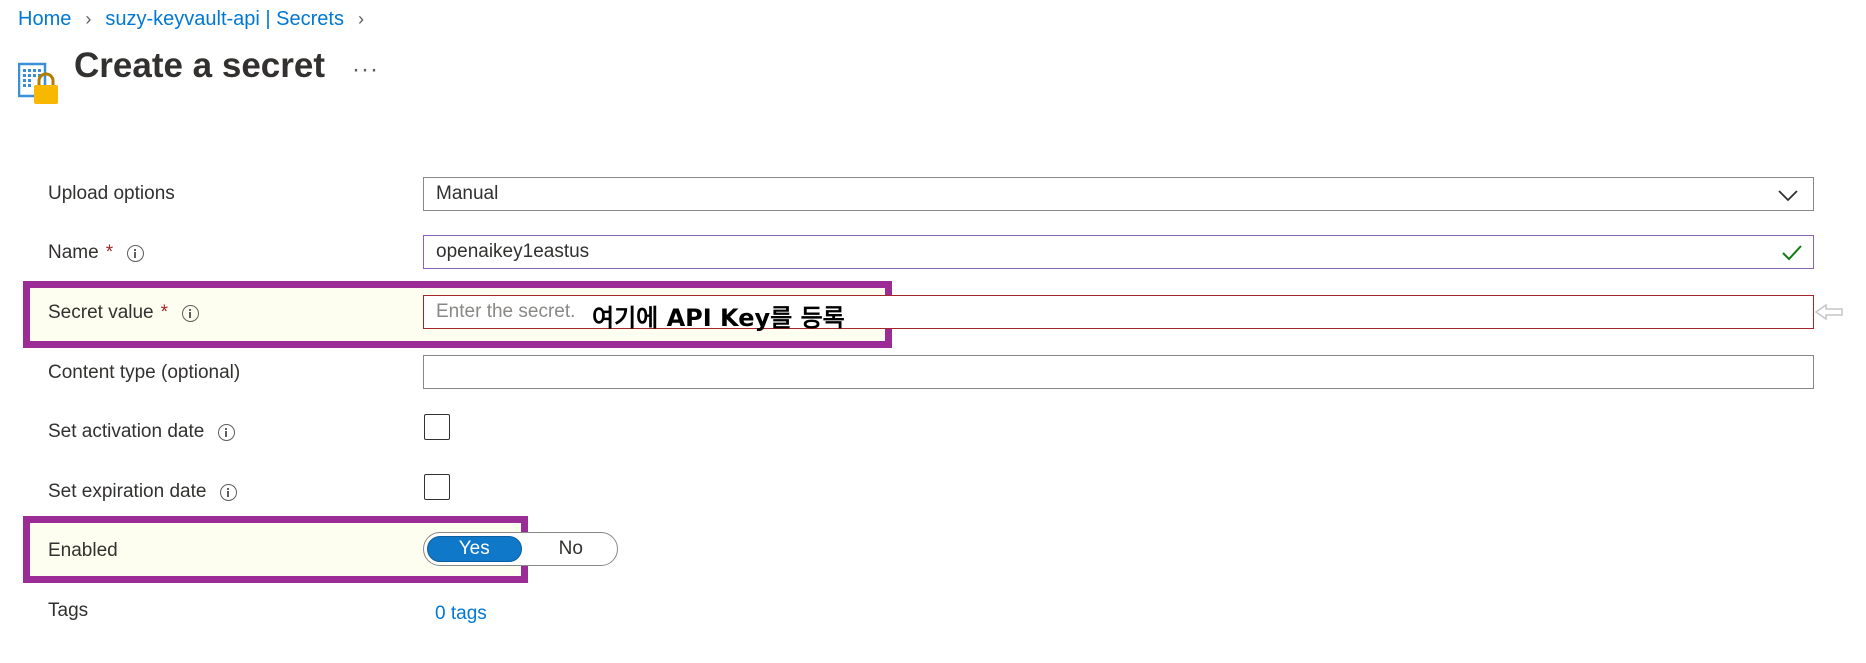 This screenshot has height=663, width=1866. I want to click on tags-label: Tags, so click(68, 611).